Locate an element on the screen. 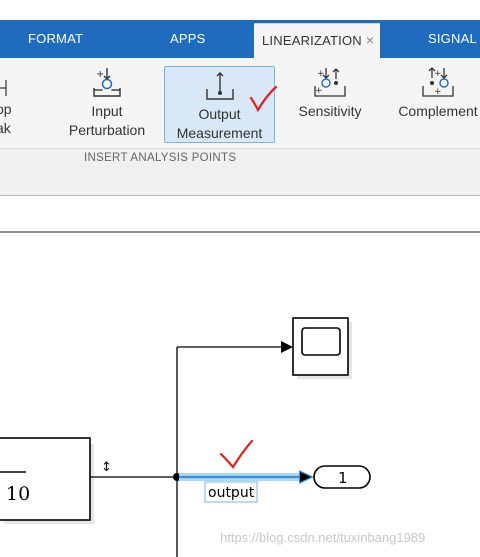 The height and width of the screenshot is (557, 480). model-toolbar is located at coordinates (240, 215).